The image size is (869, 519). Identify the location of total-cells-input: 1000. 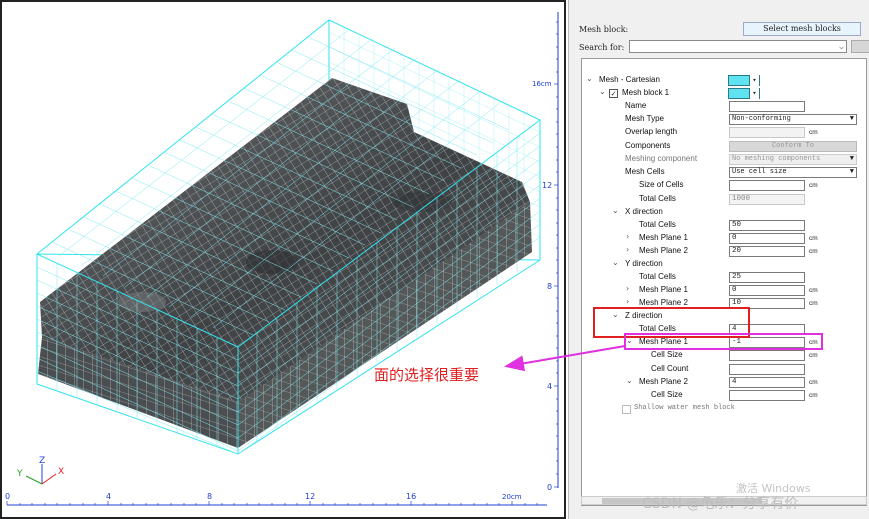
(767, 199).